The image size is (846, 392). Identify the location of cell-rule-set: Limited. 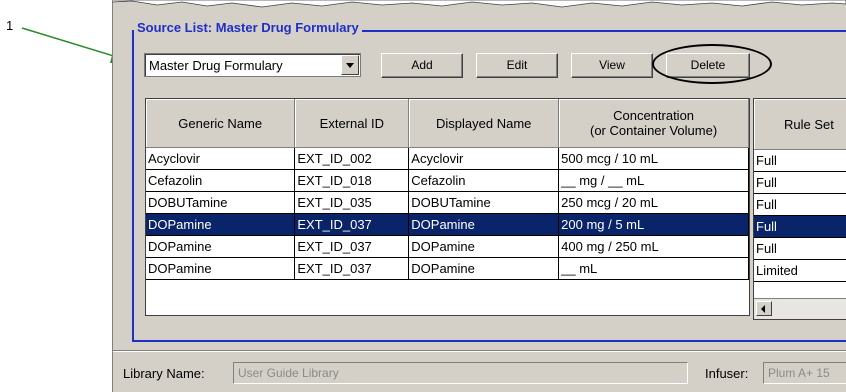
(800, 270).